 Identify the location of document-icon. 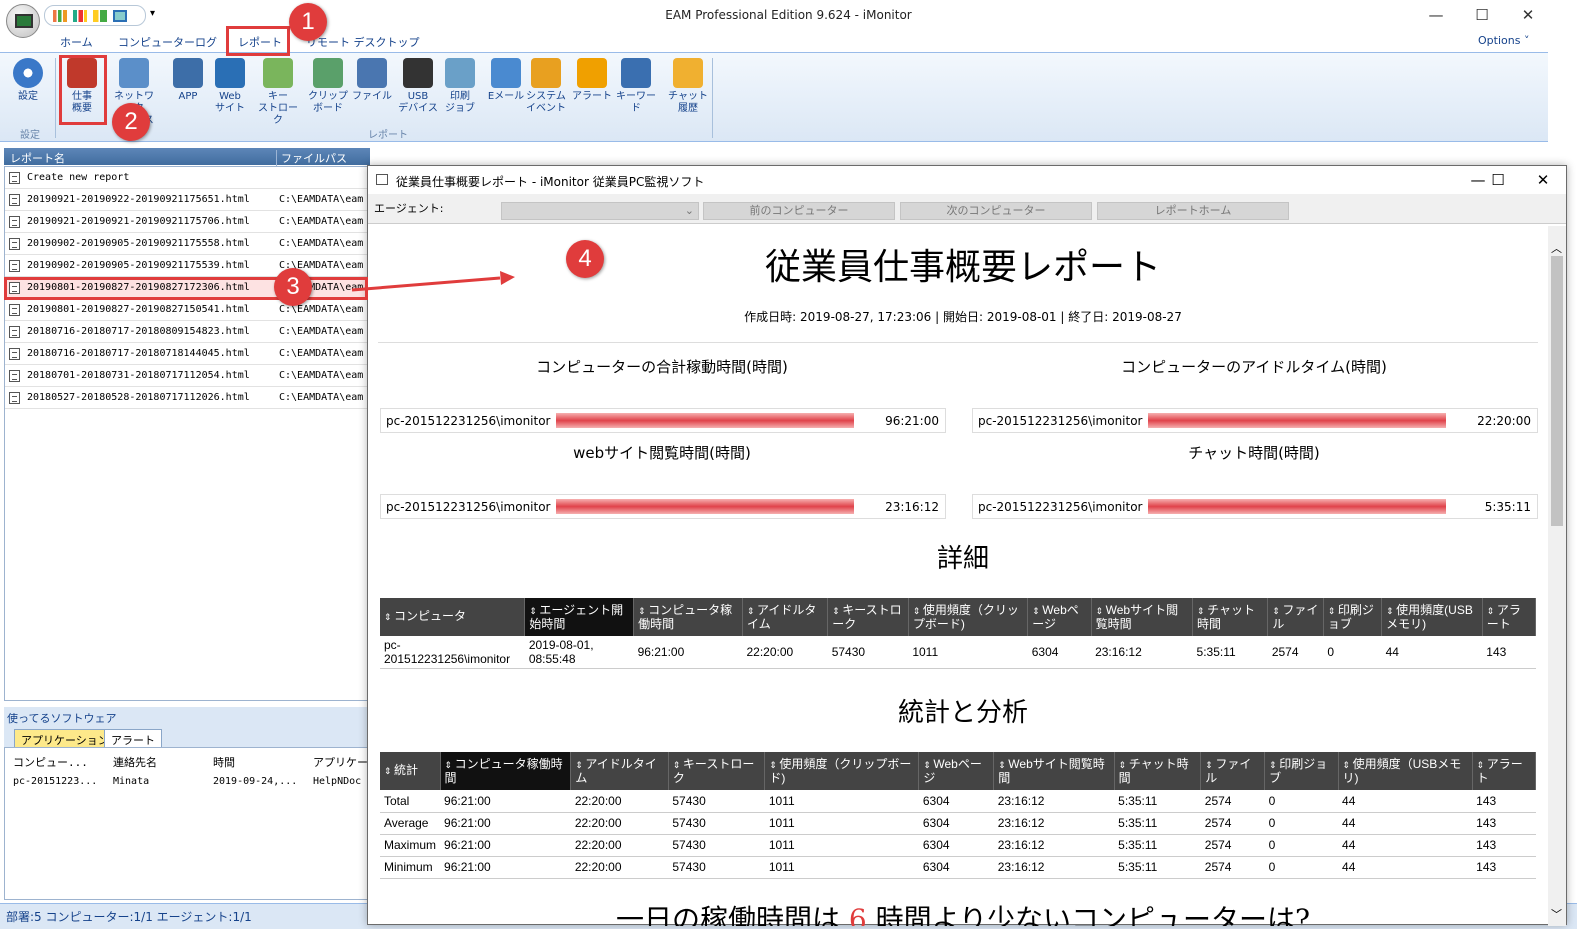
(14, 398).